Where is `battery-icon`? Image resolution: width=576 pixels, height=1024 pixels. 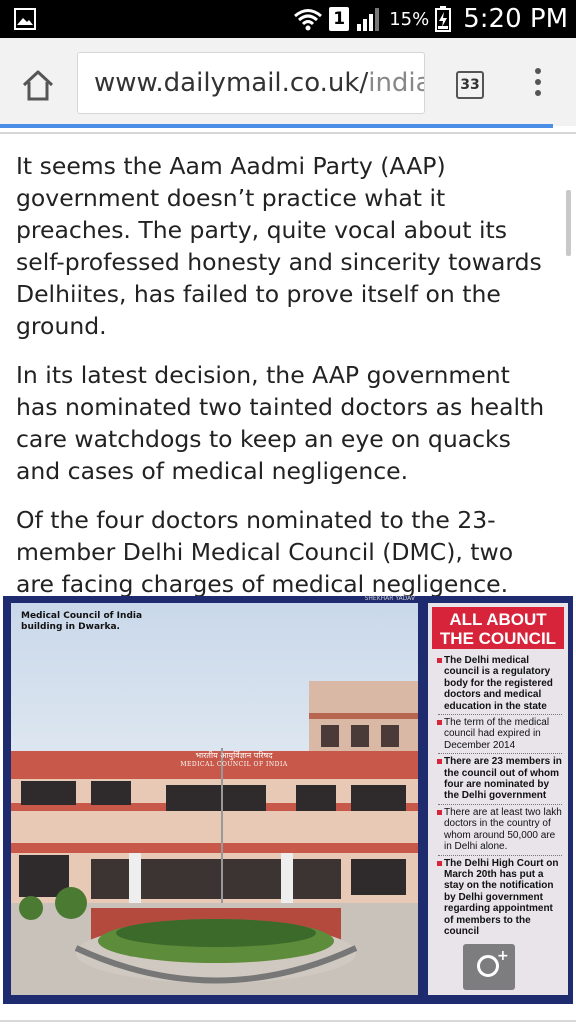 battery-icon is located at coordinates (443, 19).